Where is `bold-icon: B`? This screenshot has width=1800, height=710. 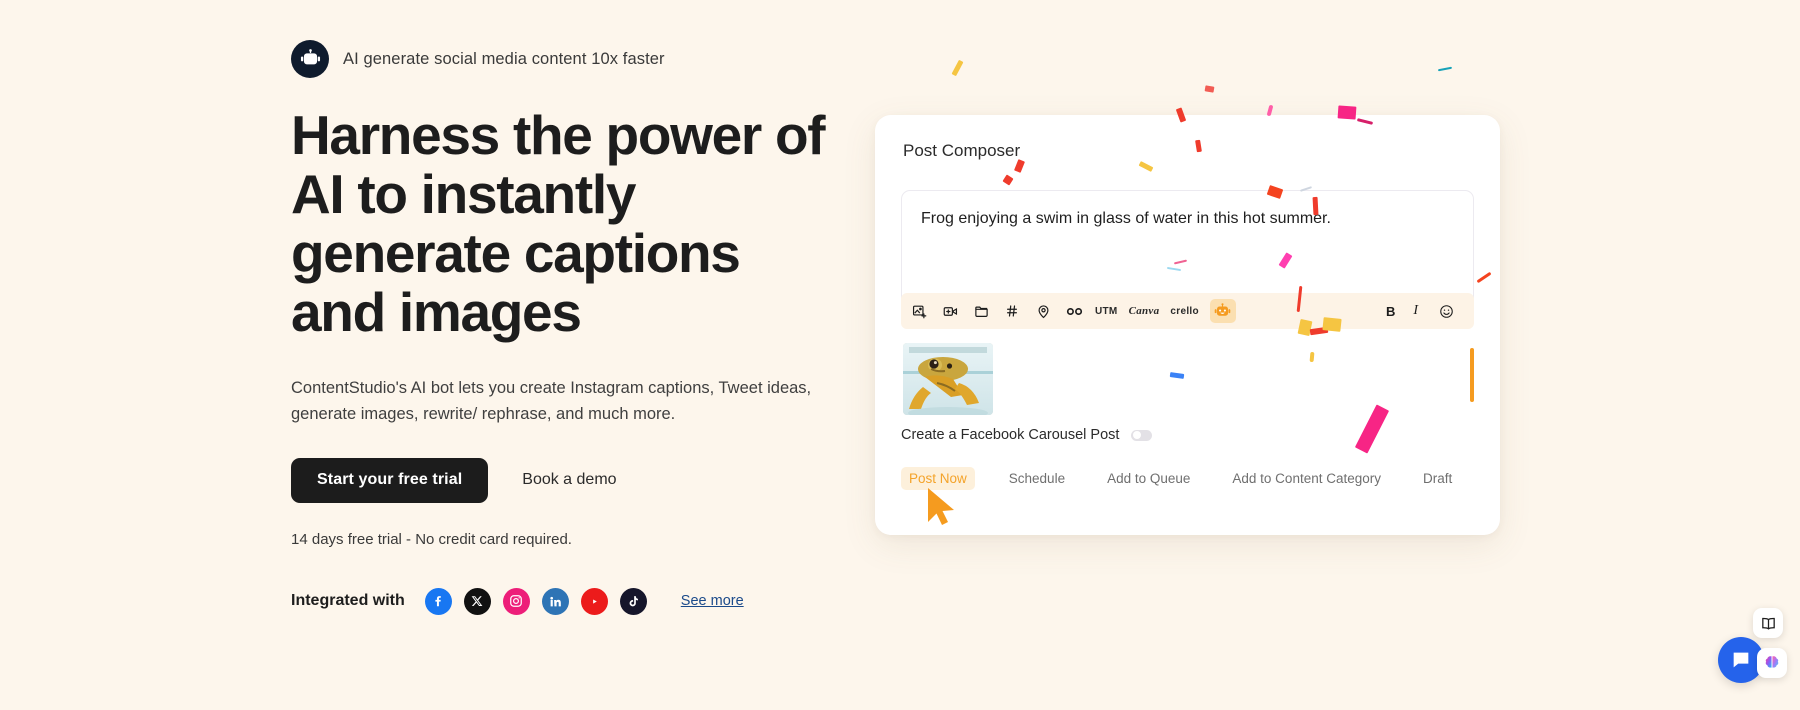 bold-icon: B is located at coordinates (1390, 311).